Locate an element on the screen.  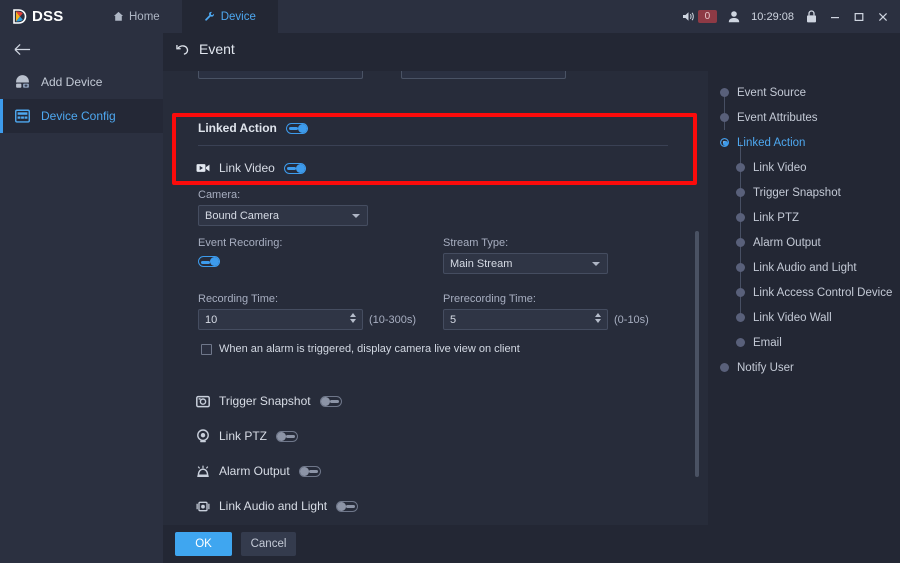
link-ptz-row: Link PTZ is located at coordinates (247, 436).